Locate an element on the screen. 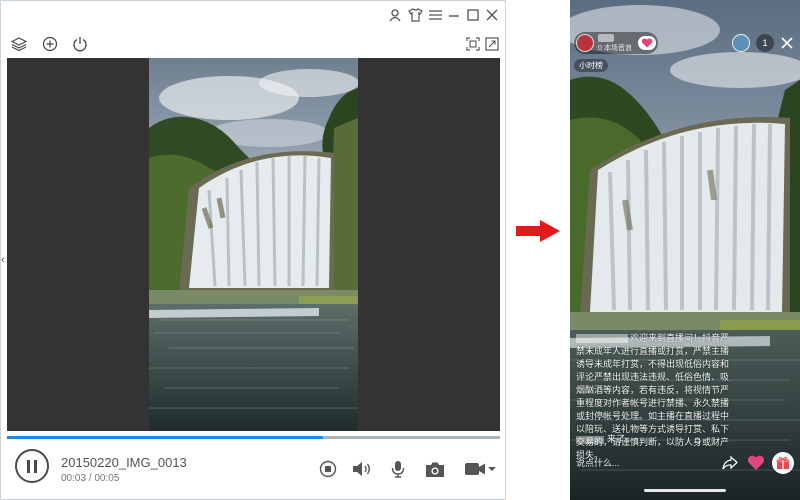 The height and width of the screenshot is (500, 800). snapshot-button is located at coordinates (435, 469).